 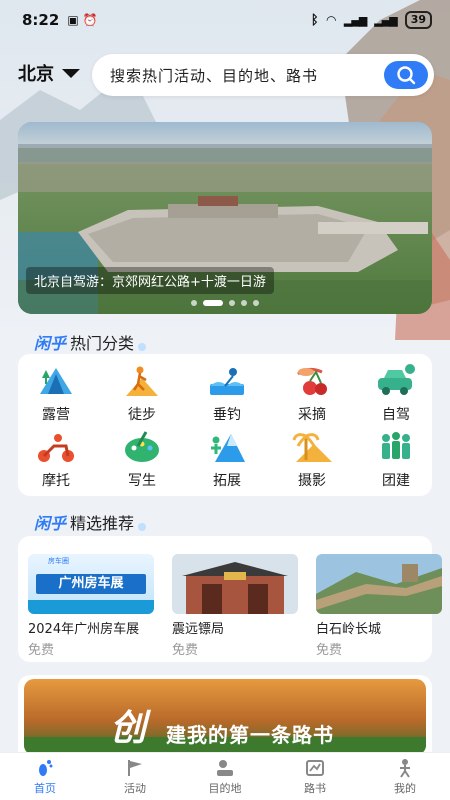 I want to click on brand-logo: 闲乎, so click(x=50, y=343).